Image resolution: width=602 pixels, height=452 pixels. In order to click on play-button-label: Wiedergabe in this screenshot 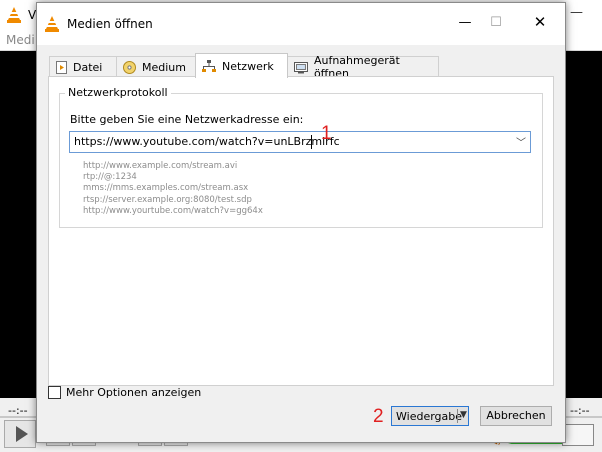, I will do `click(429, 416)`.